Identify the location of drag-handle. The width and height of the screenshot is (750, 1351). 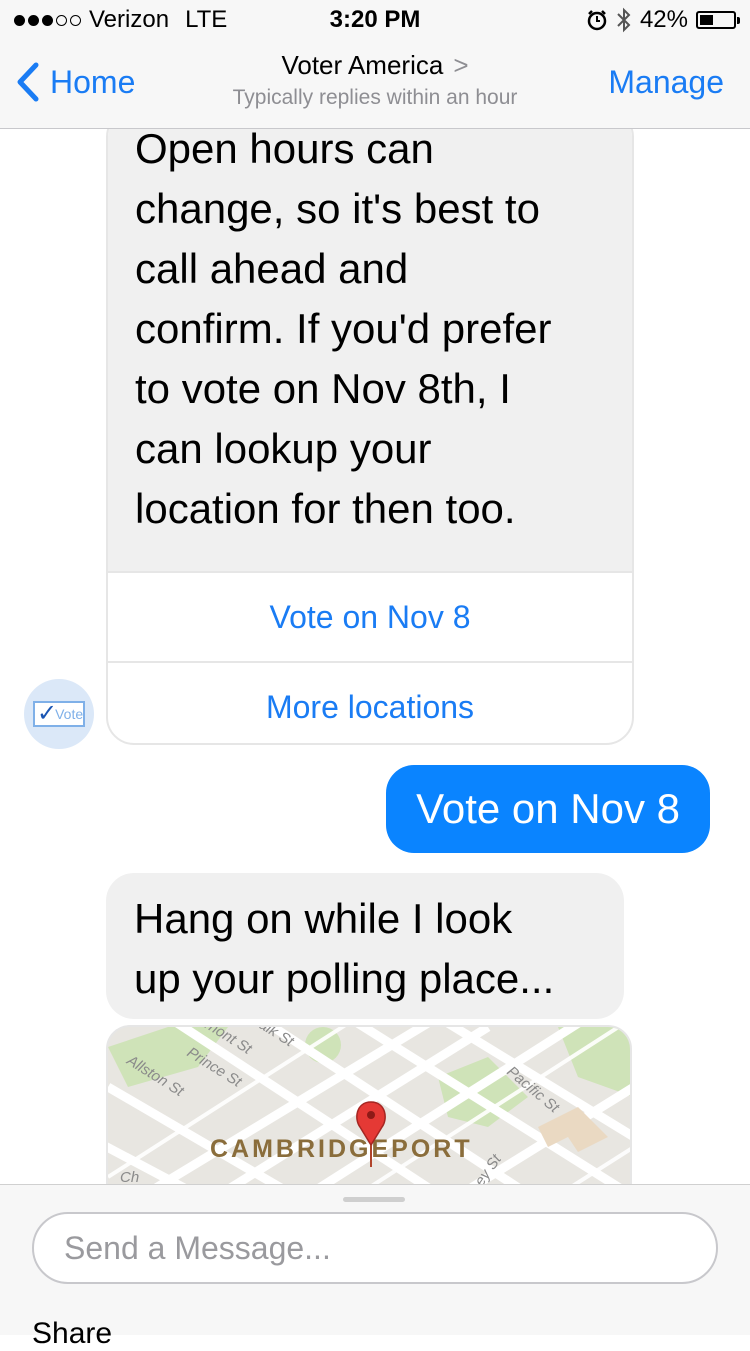
(374, 1199).